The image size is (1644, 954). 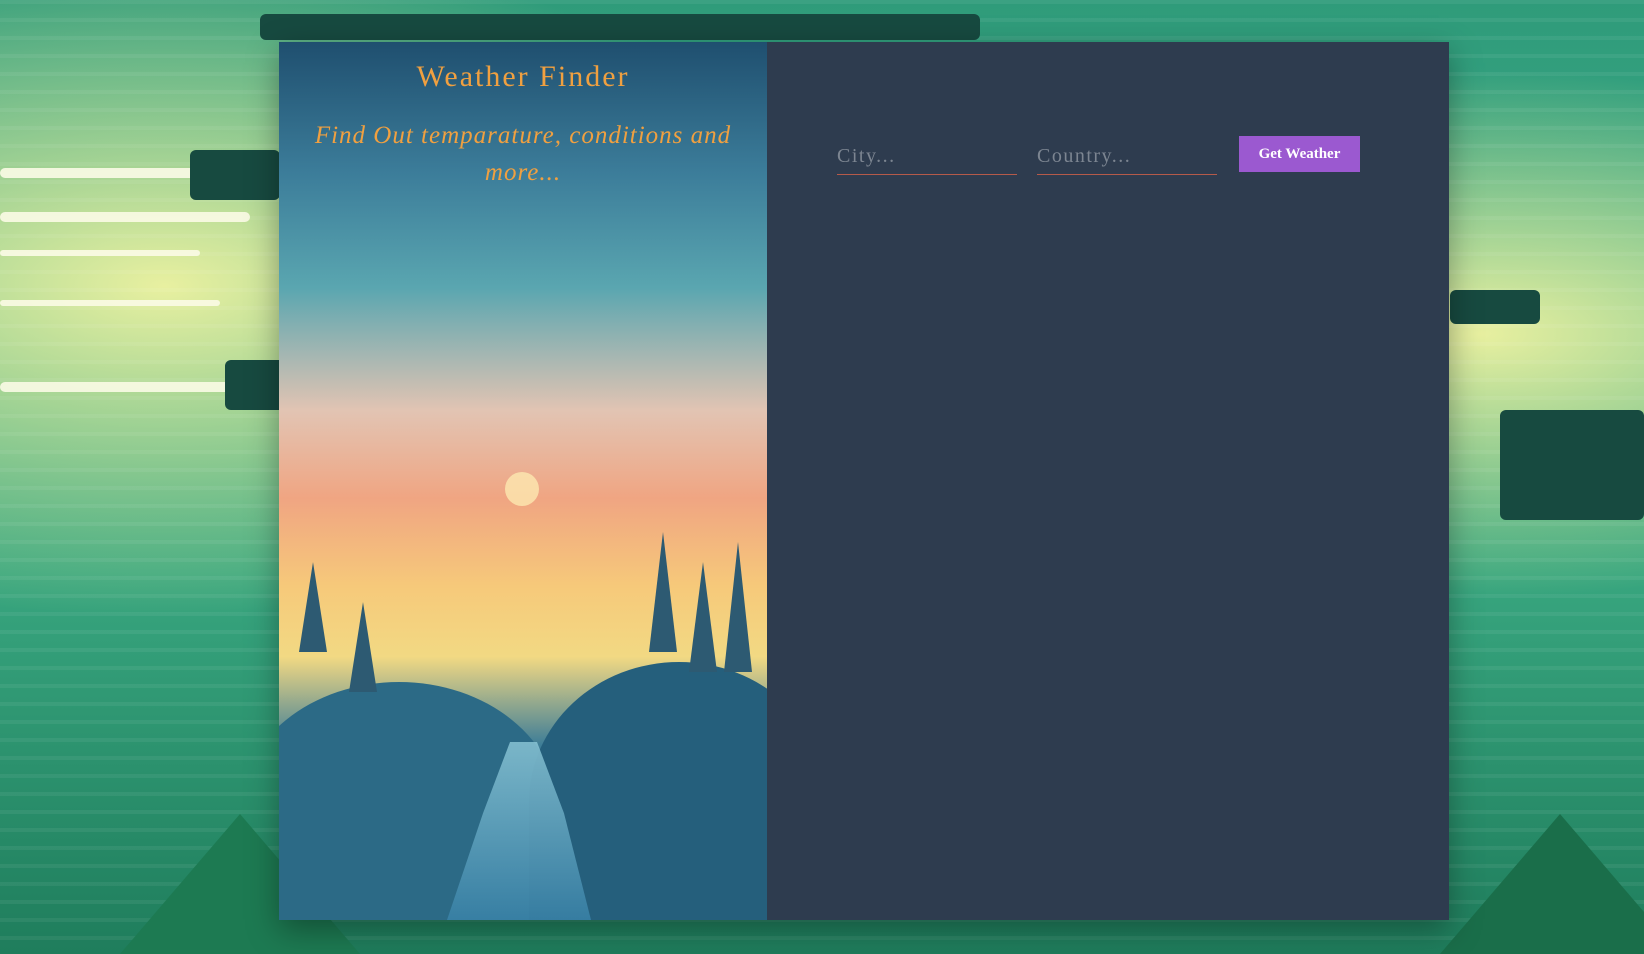 I want to click on mountain-silhouette, so click(x=1542, y=884).